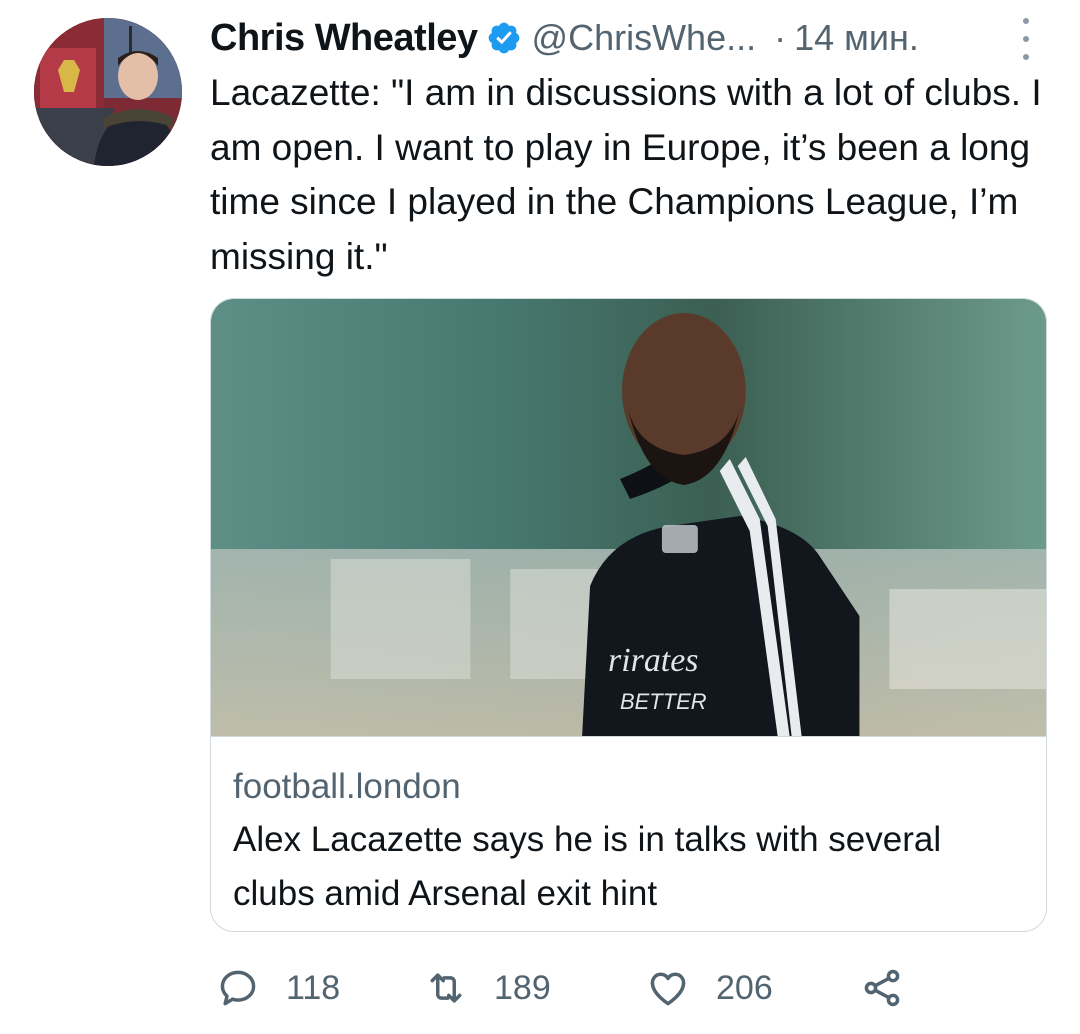  I want to click on avatar, so click(108, 92).